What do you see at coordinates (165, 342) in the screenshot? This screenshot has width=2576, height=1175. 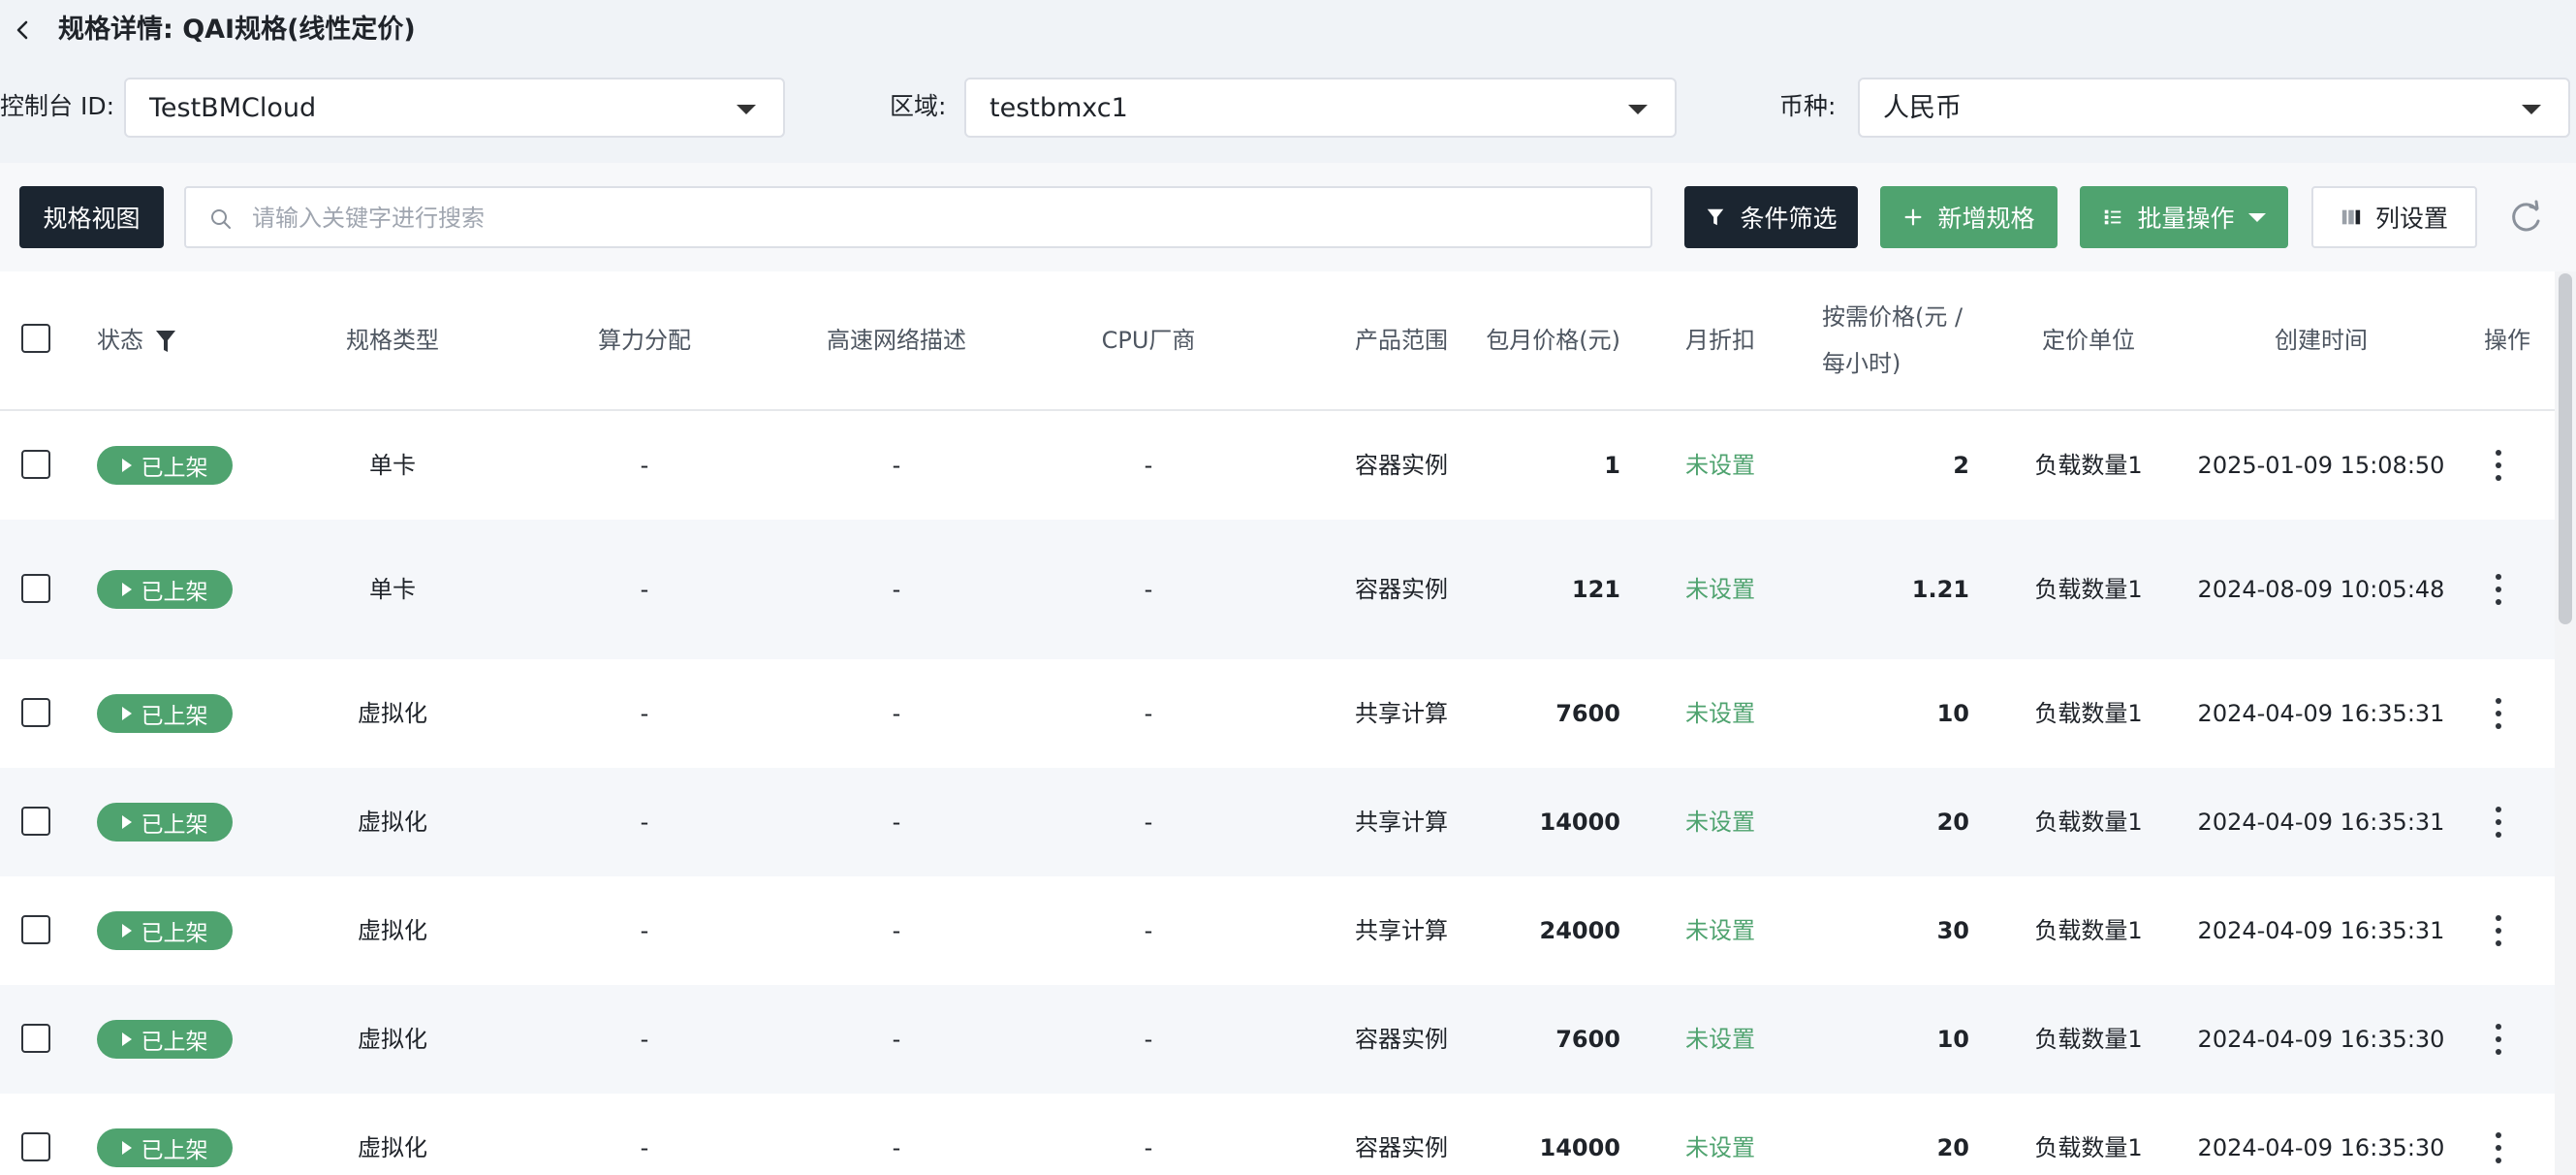 I see `filter-funnel-icon` at bounding box center [165, 342].